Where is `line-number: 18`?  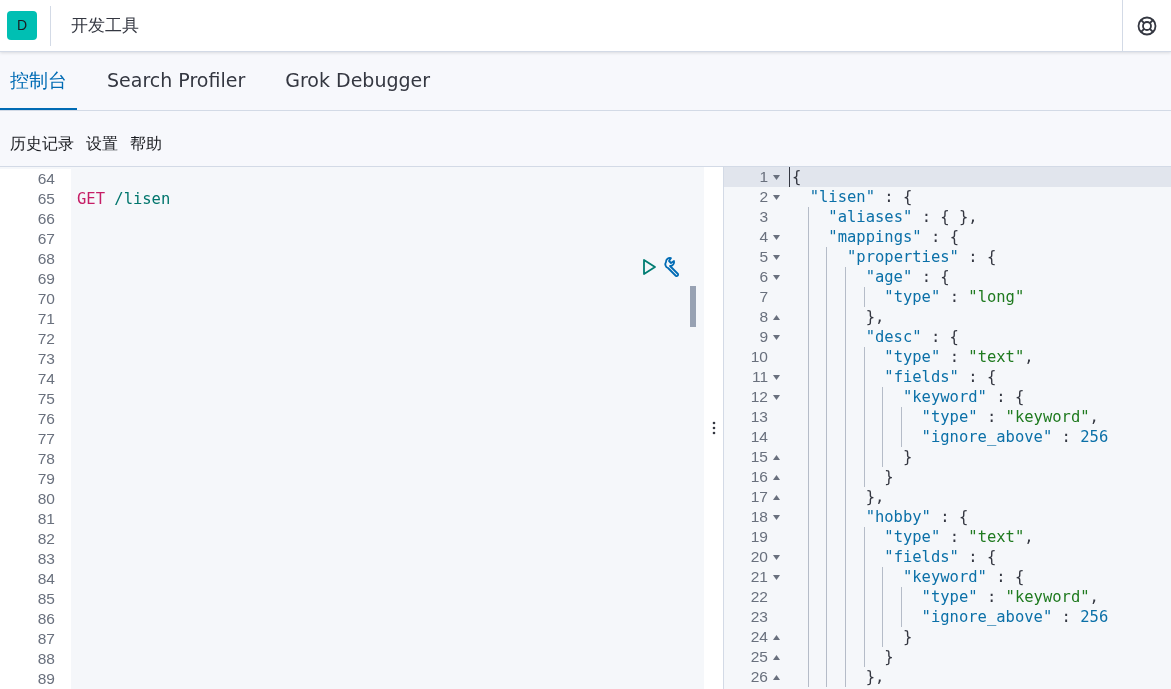
line-number: 18 is located at coordinates (759, 517).